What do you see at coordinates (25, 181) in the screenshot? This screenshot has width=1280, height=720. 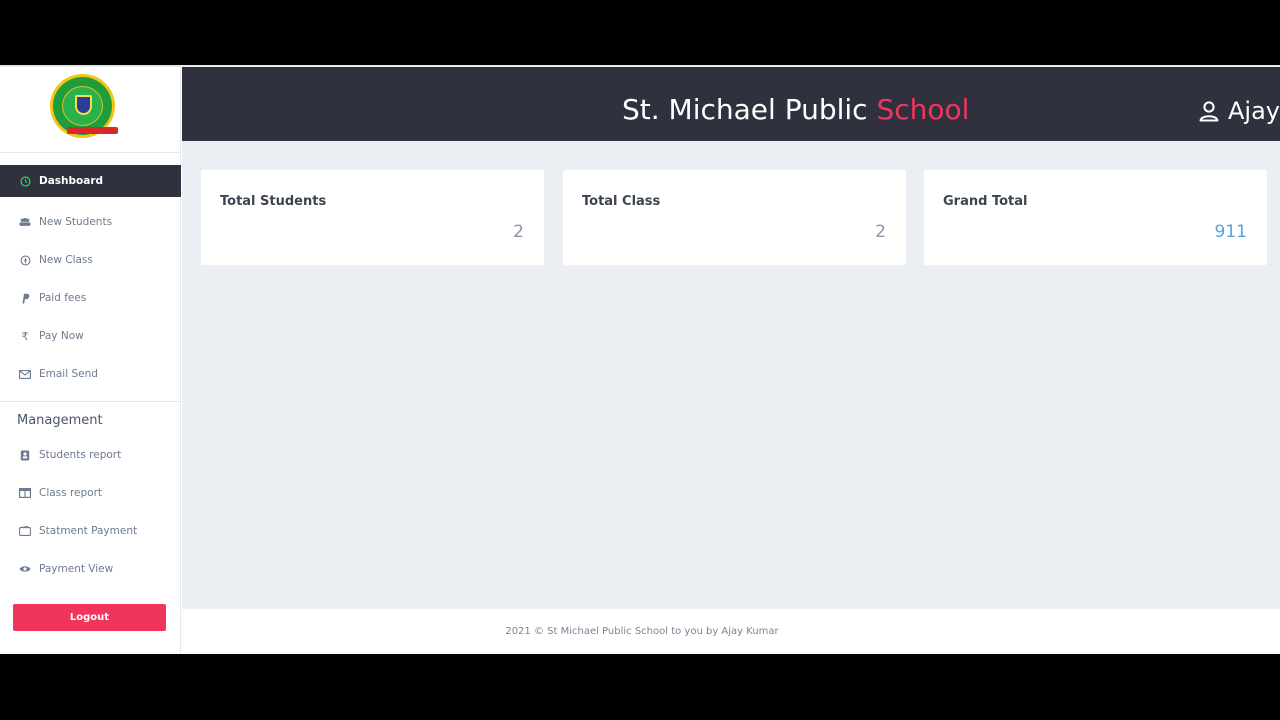 I see `clock-icon` at bounding box center [25, 181].